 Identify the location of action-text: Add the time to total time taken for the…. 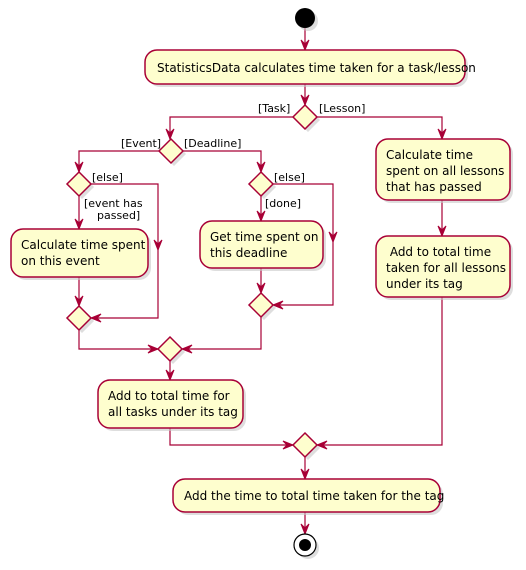
(314, 496).